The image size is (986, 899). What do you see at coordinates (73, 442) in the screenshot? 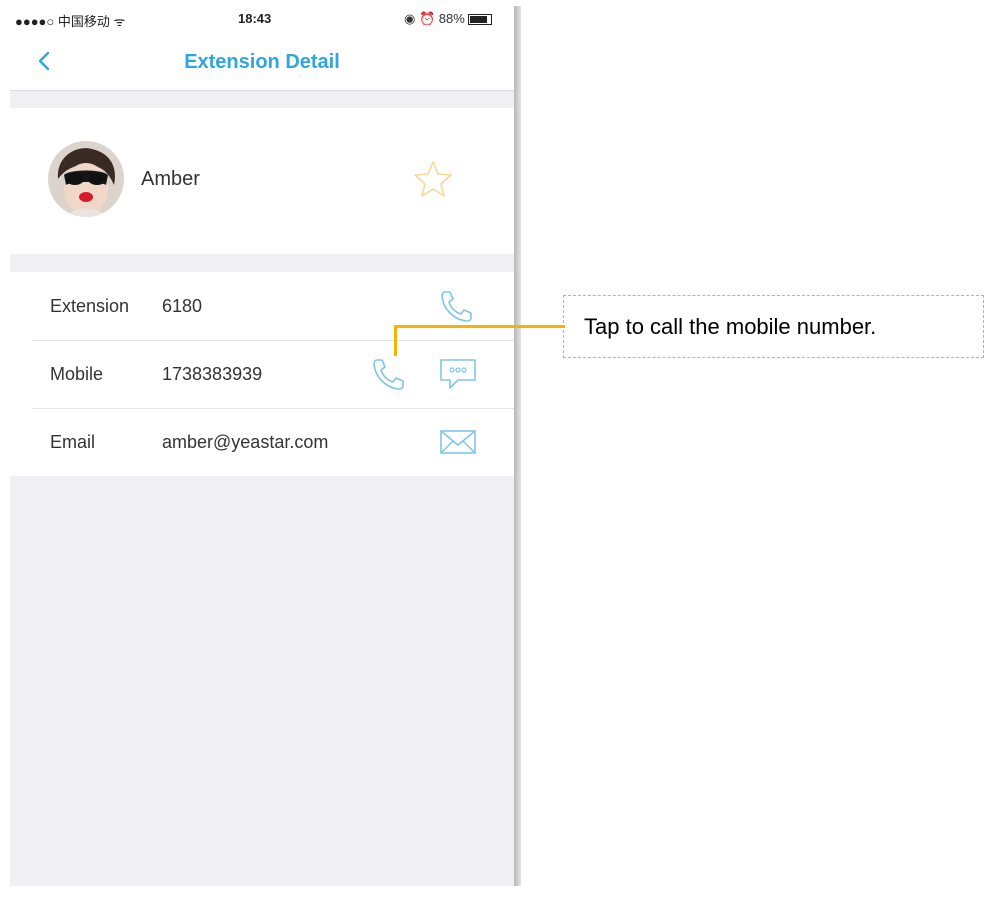
I see `detail-label: Email` at bounding box center [73, 442].